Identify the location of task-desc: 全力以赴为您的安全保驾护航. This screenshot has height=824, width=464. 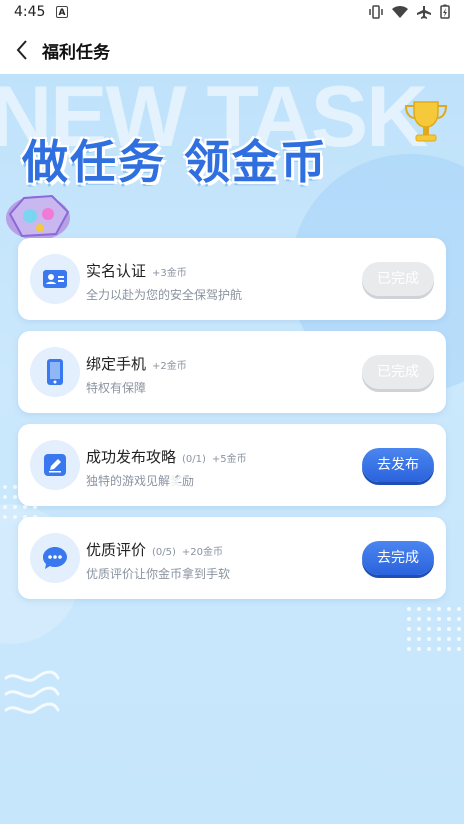
(164, 295).